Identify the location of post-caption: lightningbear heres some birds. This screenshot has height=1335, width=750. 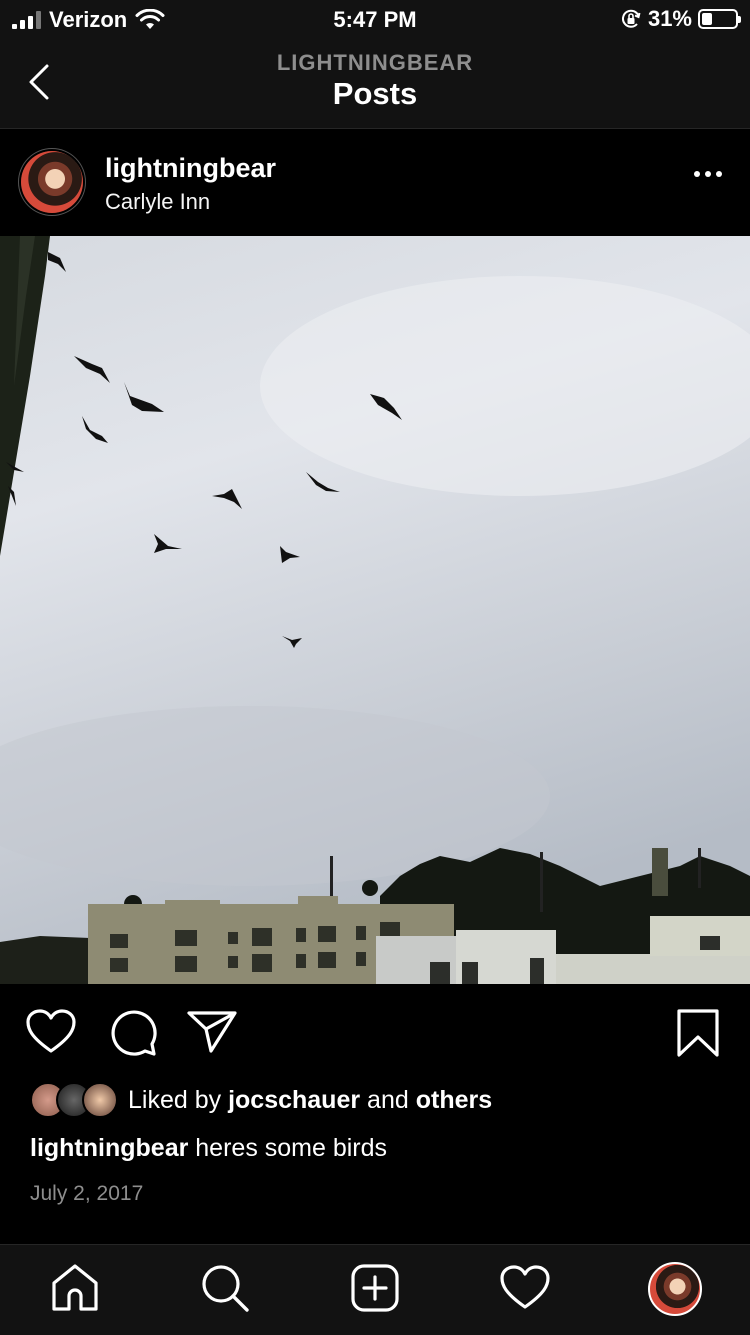
(208, 1148).